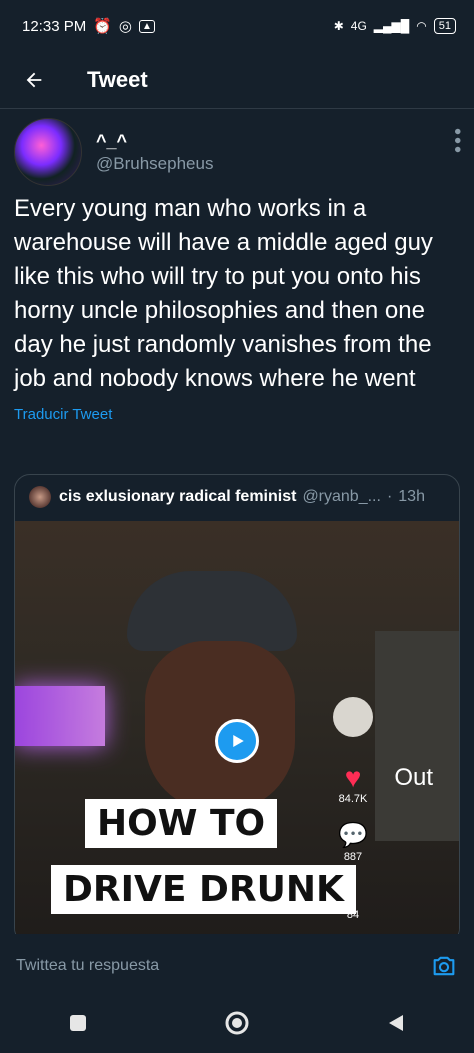 Image resolution: width=474 pixels, height=1053 pixels. I want to click on alarm-off-icon: ⏰, so click(102, 26).